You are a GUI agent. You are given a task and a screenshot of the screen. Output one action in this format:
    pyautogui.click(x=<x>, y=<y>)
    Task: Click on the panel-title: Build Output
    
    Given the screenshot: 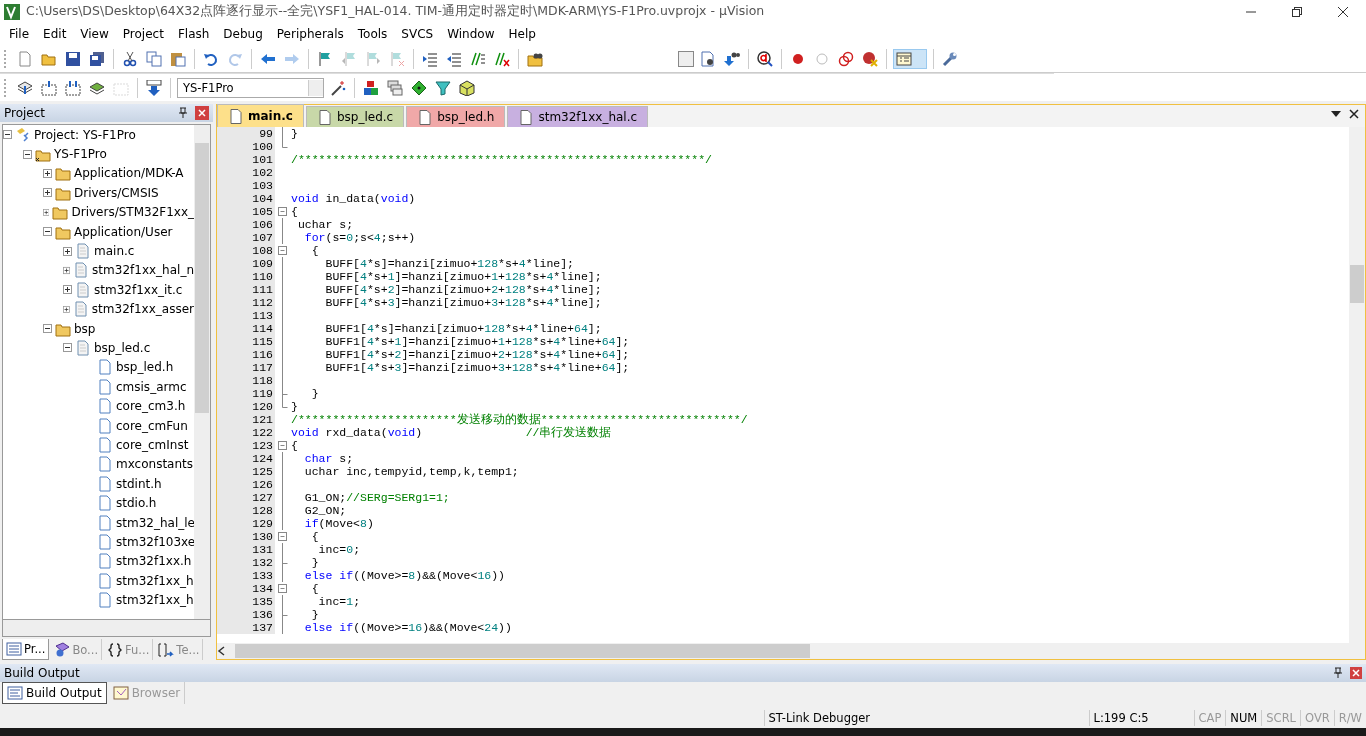 What is the action you would take?
    pyautogui.click(x=42, y=673)
    